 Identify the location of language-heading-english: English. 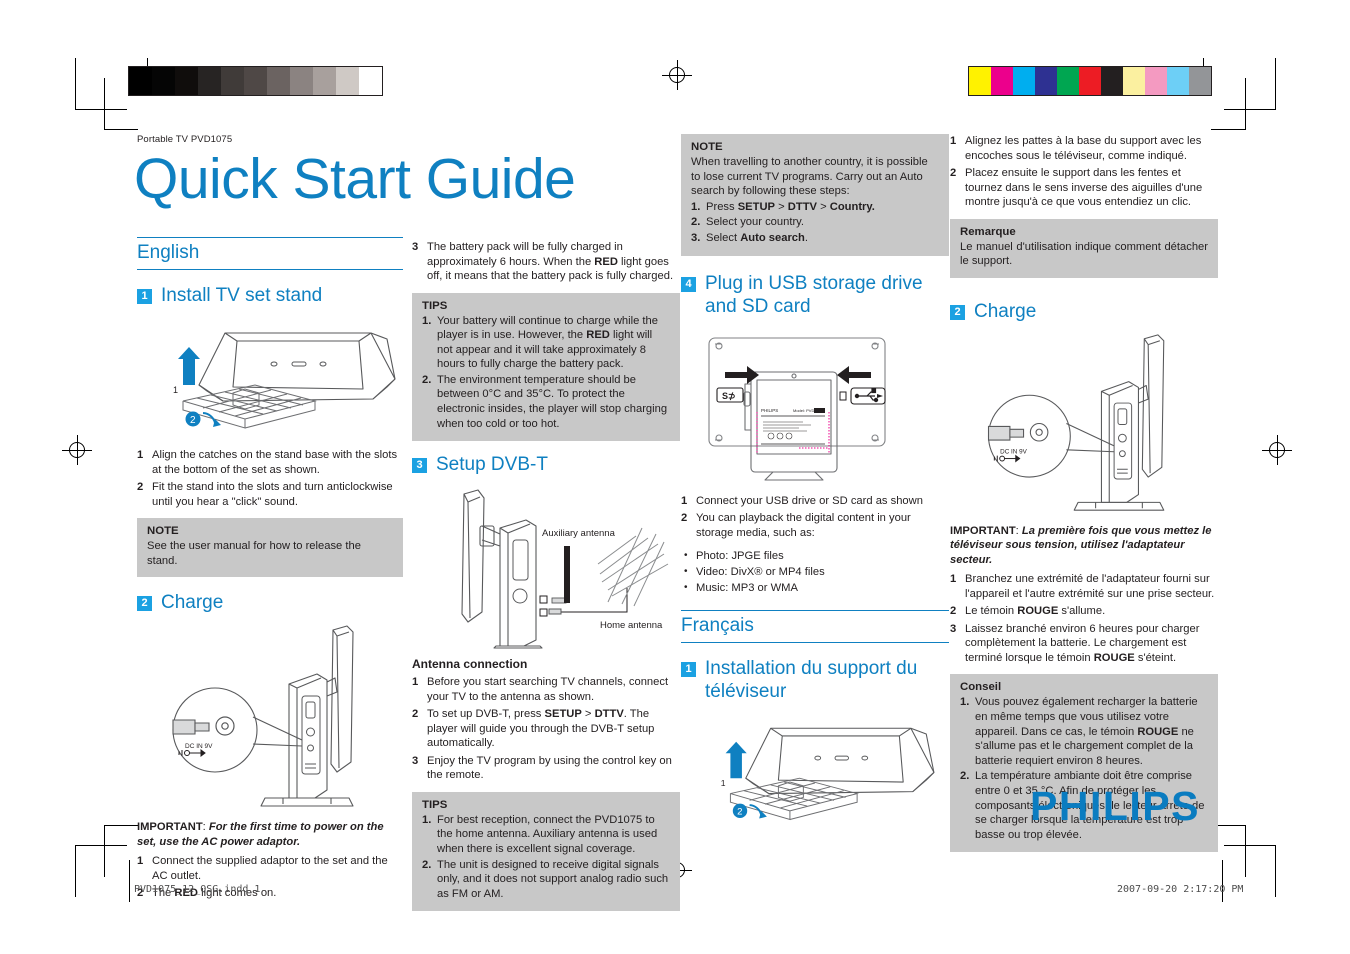
(270, 253).